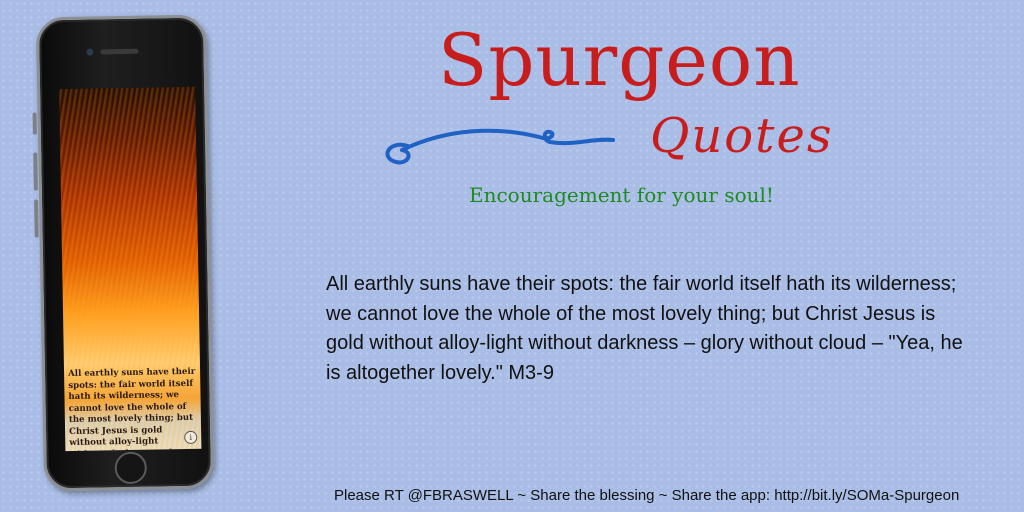 This screenshot has width=1024, height=512. Describe the element at coordinates (34, 123) in the screenshot. I see `phone-side-button` at that location.